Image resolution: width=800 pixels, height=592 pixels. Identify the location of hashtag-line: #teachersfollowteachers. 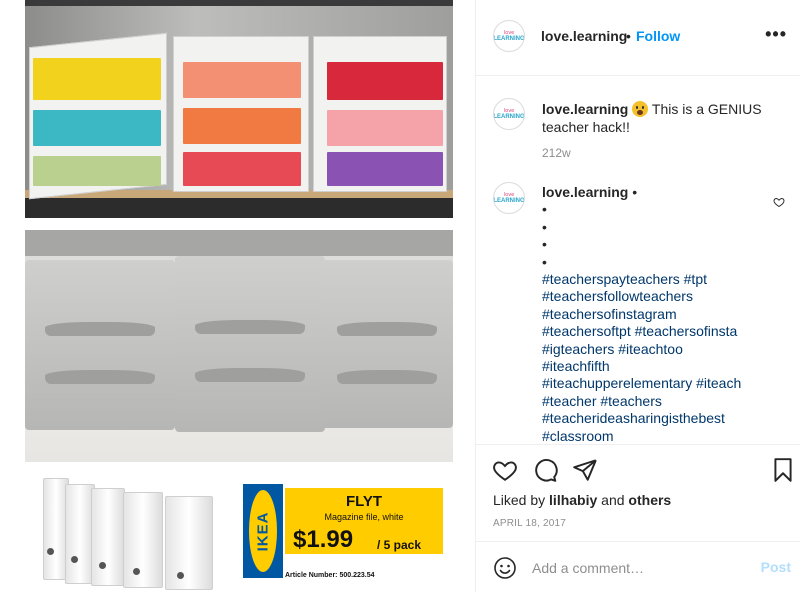
(657, 296).